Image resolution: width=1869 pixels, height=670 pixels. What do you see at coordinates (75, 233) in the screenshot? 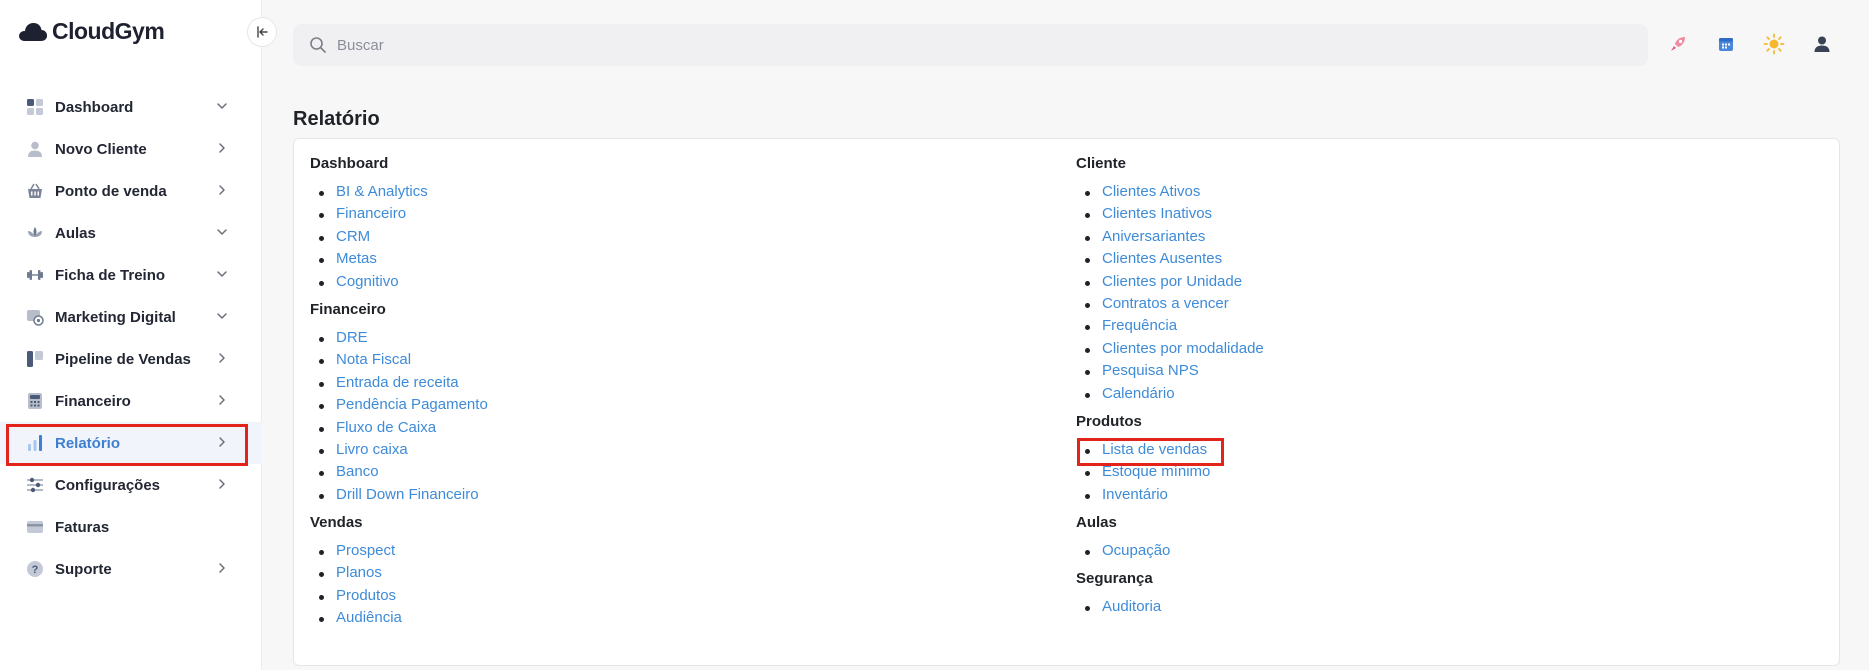
I see `sidebar-item-label: Aulas` at bounding box center [75, 233].